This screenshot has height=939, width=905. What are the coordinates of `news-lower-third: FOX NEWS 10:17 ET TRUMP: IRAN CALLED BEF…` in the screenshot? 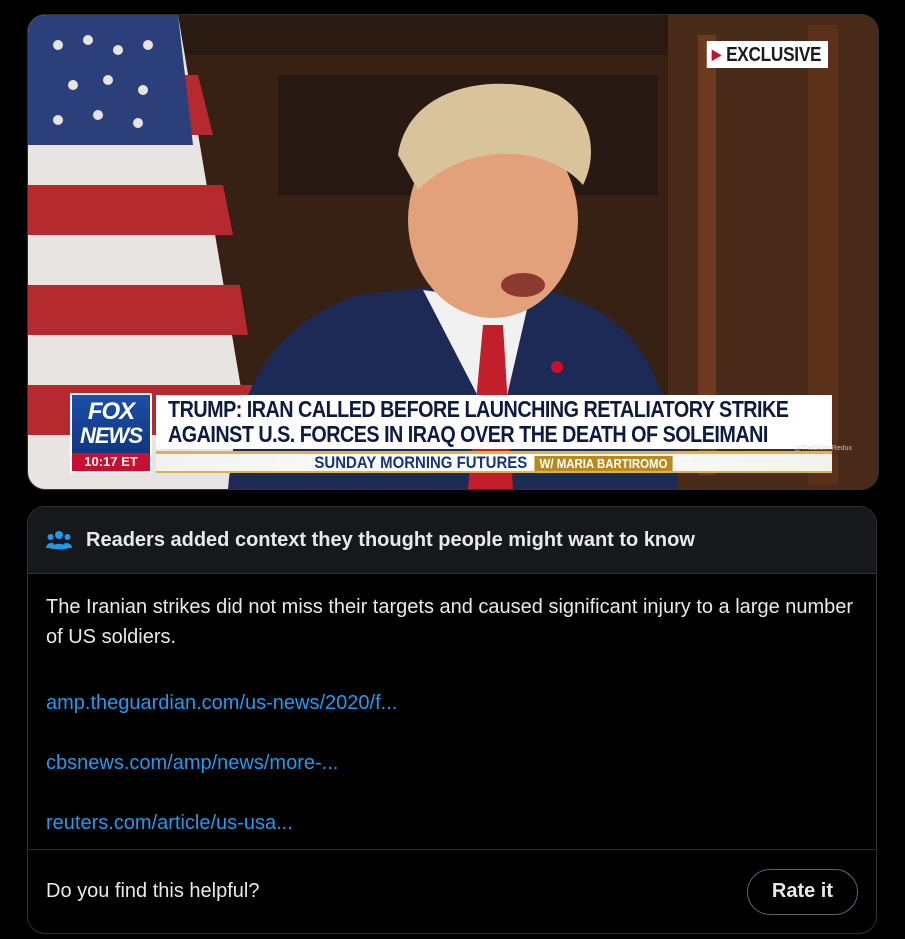 It's located at (452, 434).